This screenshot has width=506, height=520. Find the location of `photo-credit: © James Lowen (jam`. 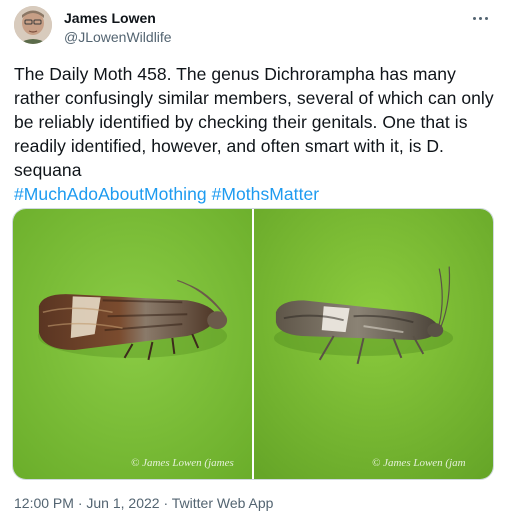

photo-credit: © James Lowen (jam is located at coordinates (419, 463).